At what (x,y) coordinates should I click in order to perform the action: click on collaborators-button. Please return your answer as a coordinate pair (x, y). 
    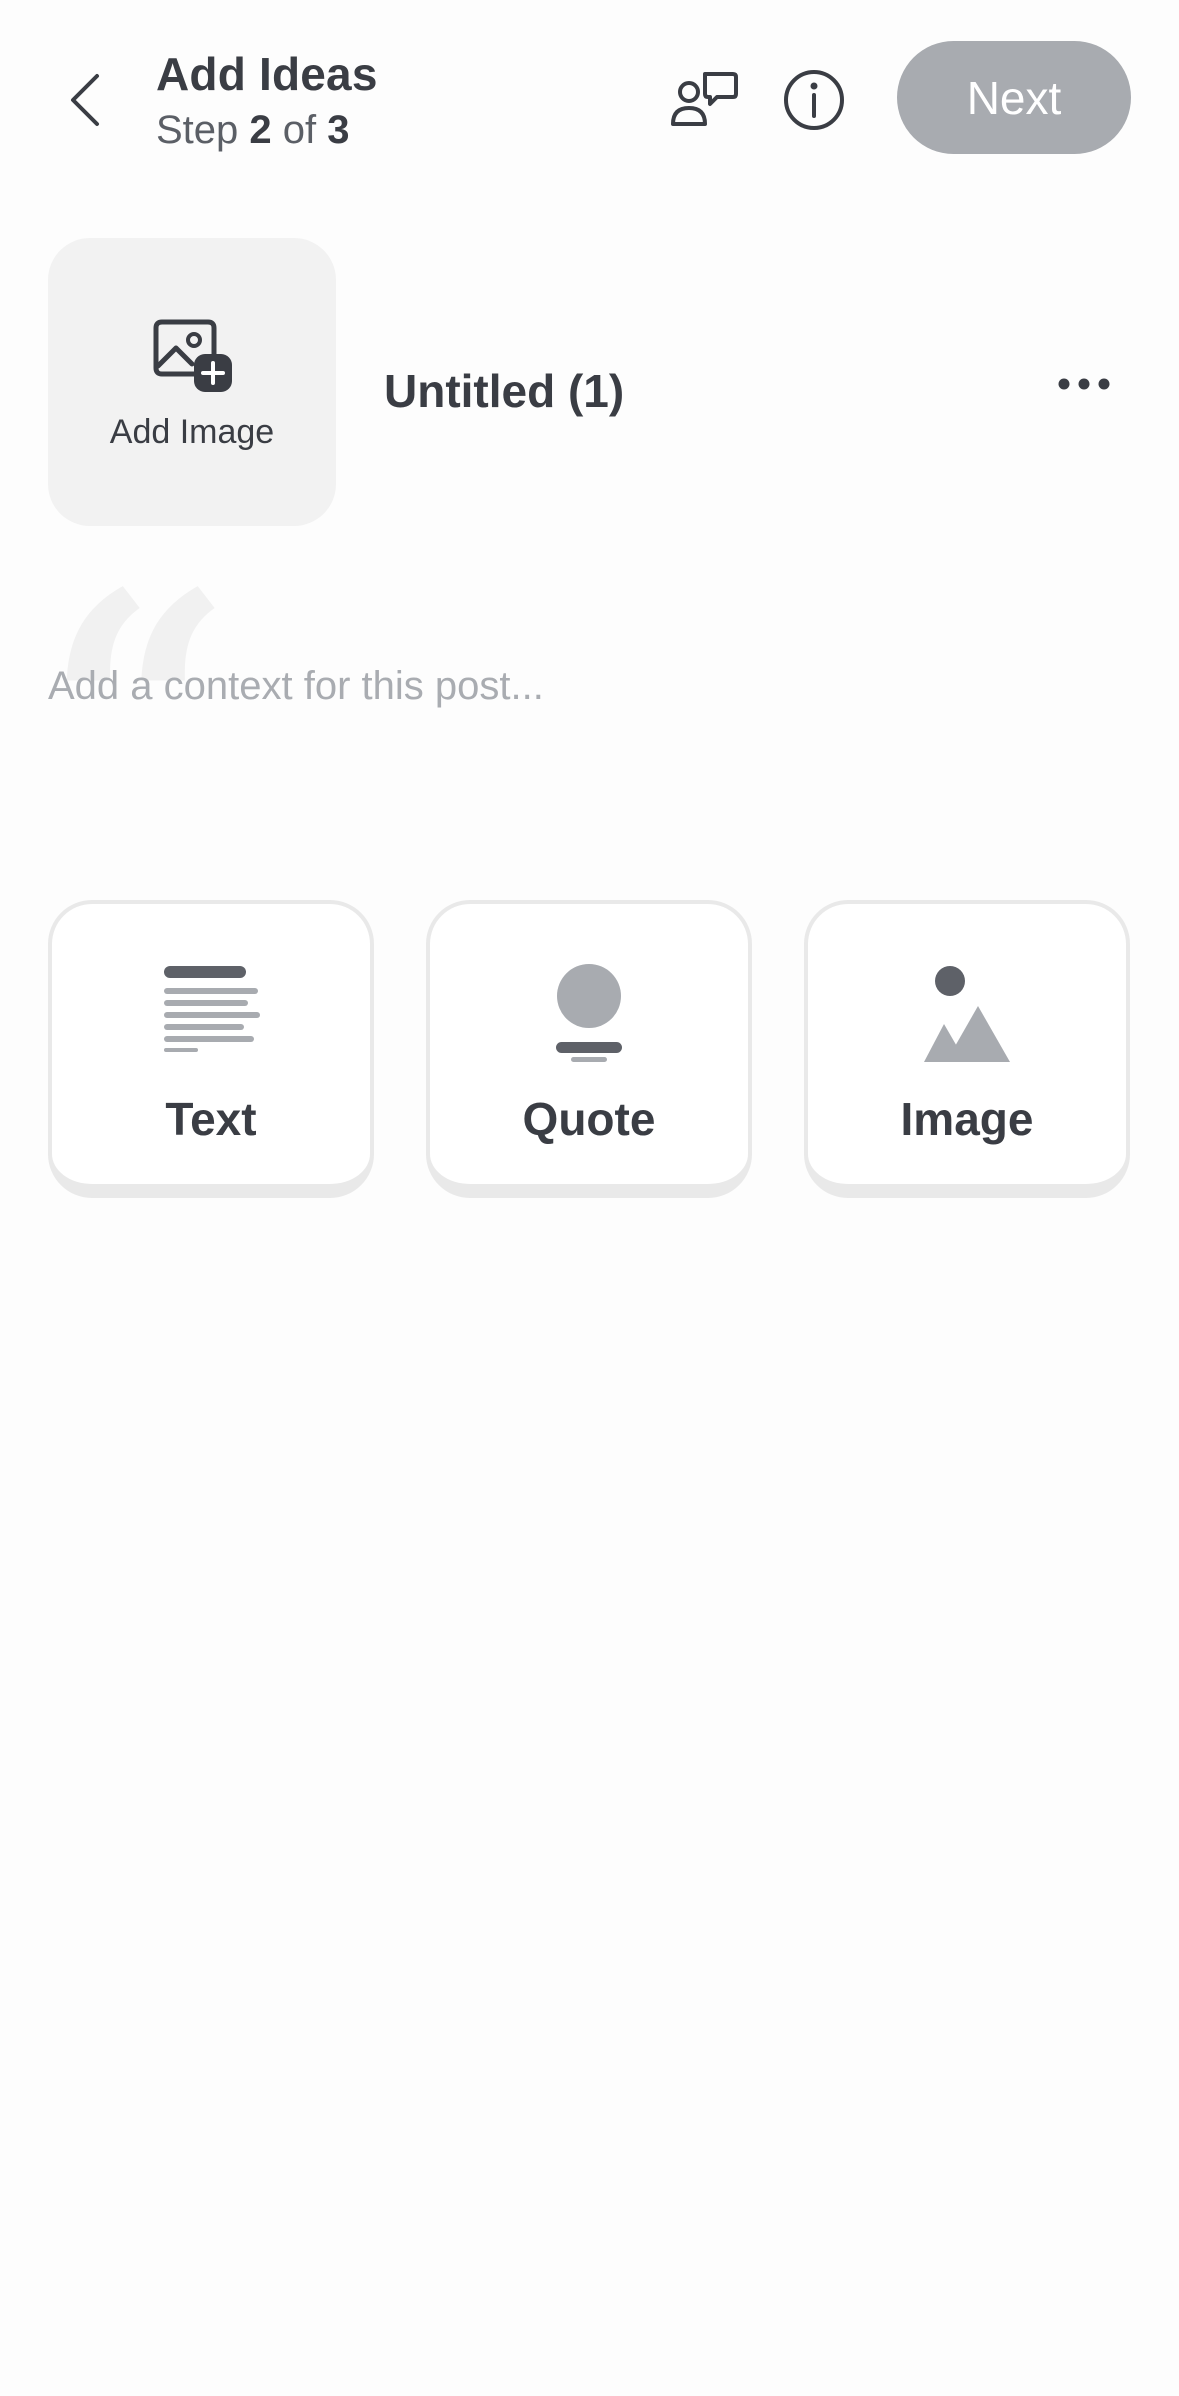
    Looking at the image, I should click on (704, 100).